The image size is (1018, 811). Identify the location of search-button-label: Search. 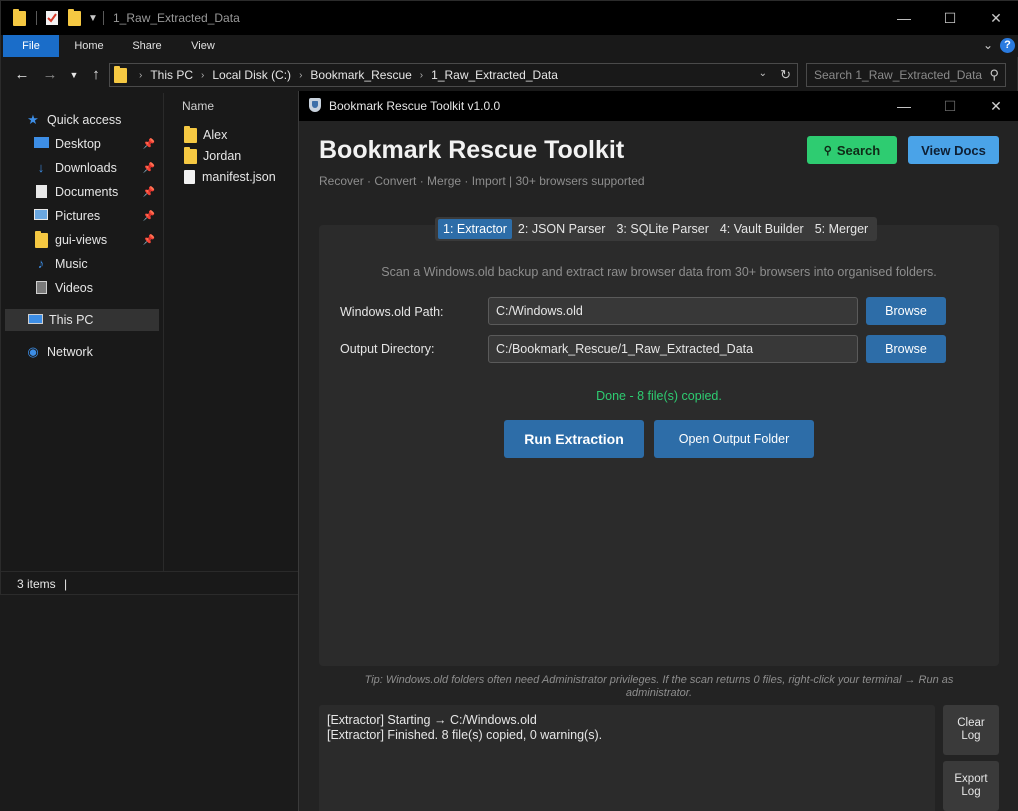
(858, 150).